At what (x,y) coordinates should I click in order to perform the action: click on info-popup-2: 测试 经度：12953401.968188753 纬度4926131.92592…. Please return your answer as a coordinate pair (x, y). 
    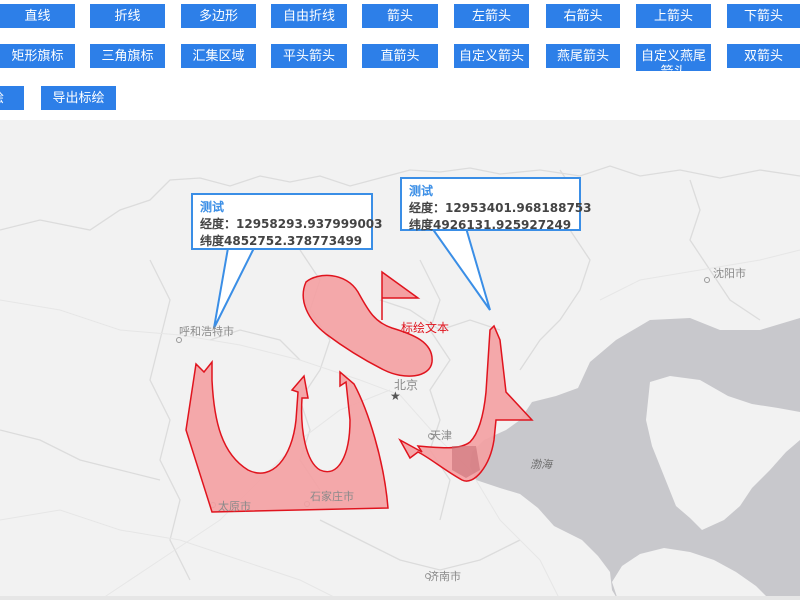
    Looking at the image, I should click on (496, 204).